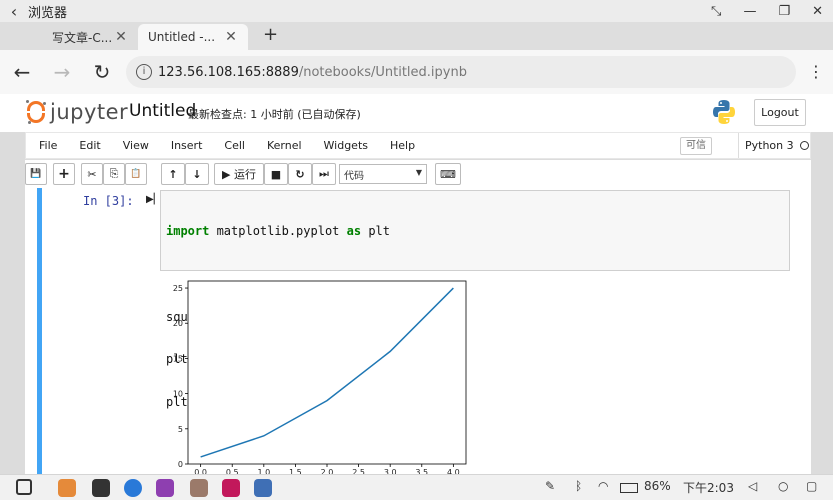 This screenshot has width=833, height=500. What do you see at coordinates (767, 11) in the screenshot?
I see `window-controls: ⤡ — ❐ ✕` at bounding box center [767, 11].